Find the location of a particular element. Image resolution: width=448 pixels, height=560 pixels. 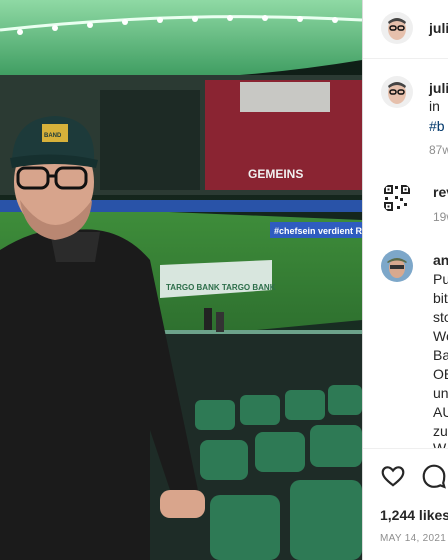

likes-count: 1,244 likes is located at coordinates (414, 515).